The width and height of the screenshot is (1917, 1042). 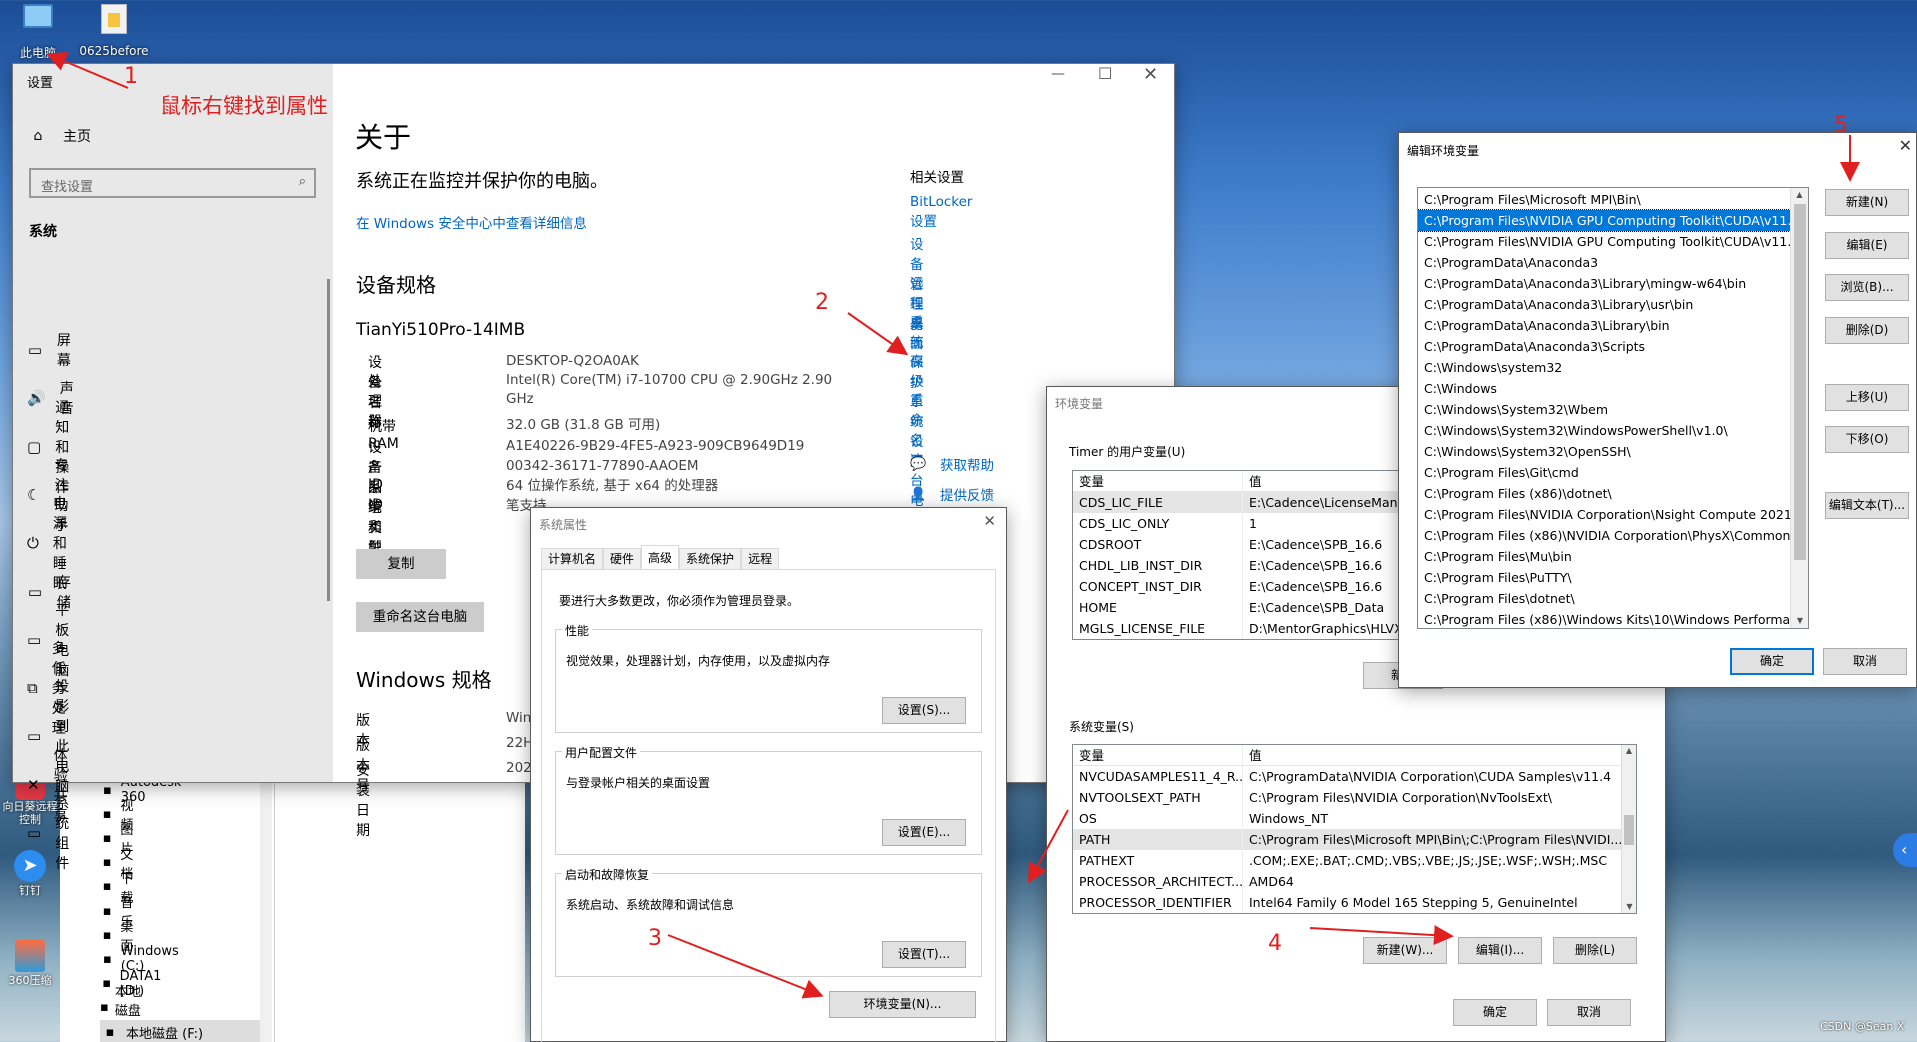 What do you see at coordinates (1354, 881) in the screenshot?
I see `table-row: PROCESSOR_ARCHITECT... AMD64` at bounding box center [1354, 881].